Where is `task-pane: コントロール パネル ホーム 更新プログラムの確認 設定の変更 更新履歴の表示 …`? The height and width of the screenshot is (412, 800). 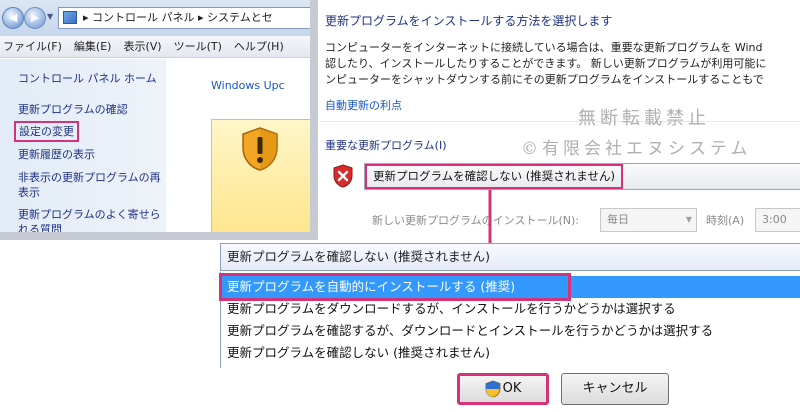 task-pane: コントロール パネル ホーム 更新プログラムの確認 設定の変更 更新履歴の表示 … is located at coordinates (83, 147).